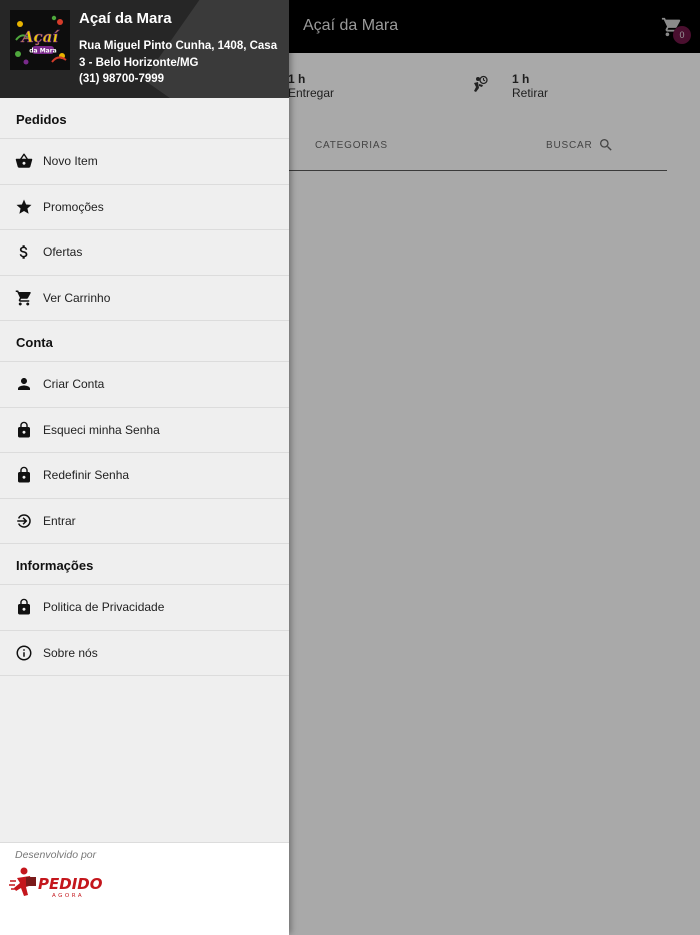 This screenshot has height=935, width=700. Describe the element at coordinates (68, 896) in the screenshot. I see `brand-text-bottom: AGORA` at that location.